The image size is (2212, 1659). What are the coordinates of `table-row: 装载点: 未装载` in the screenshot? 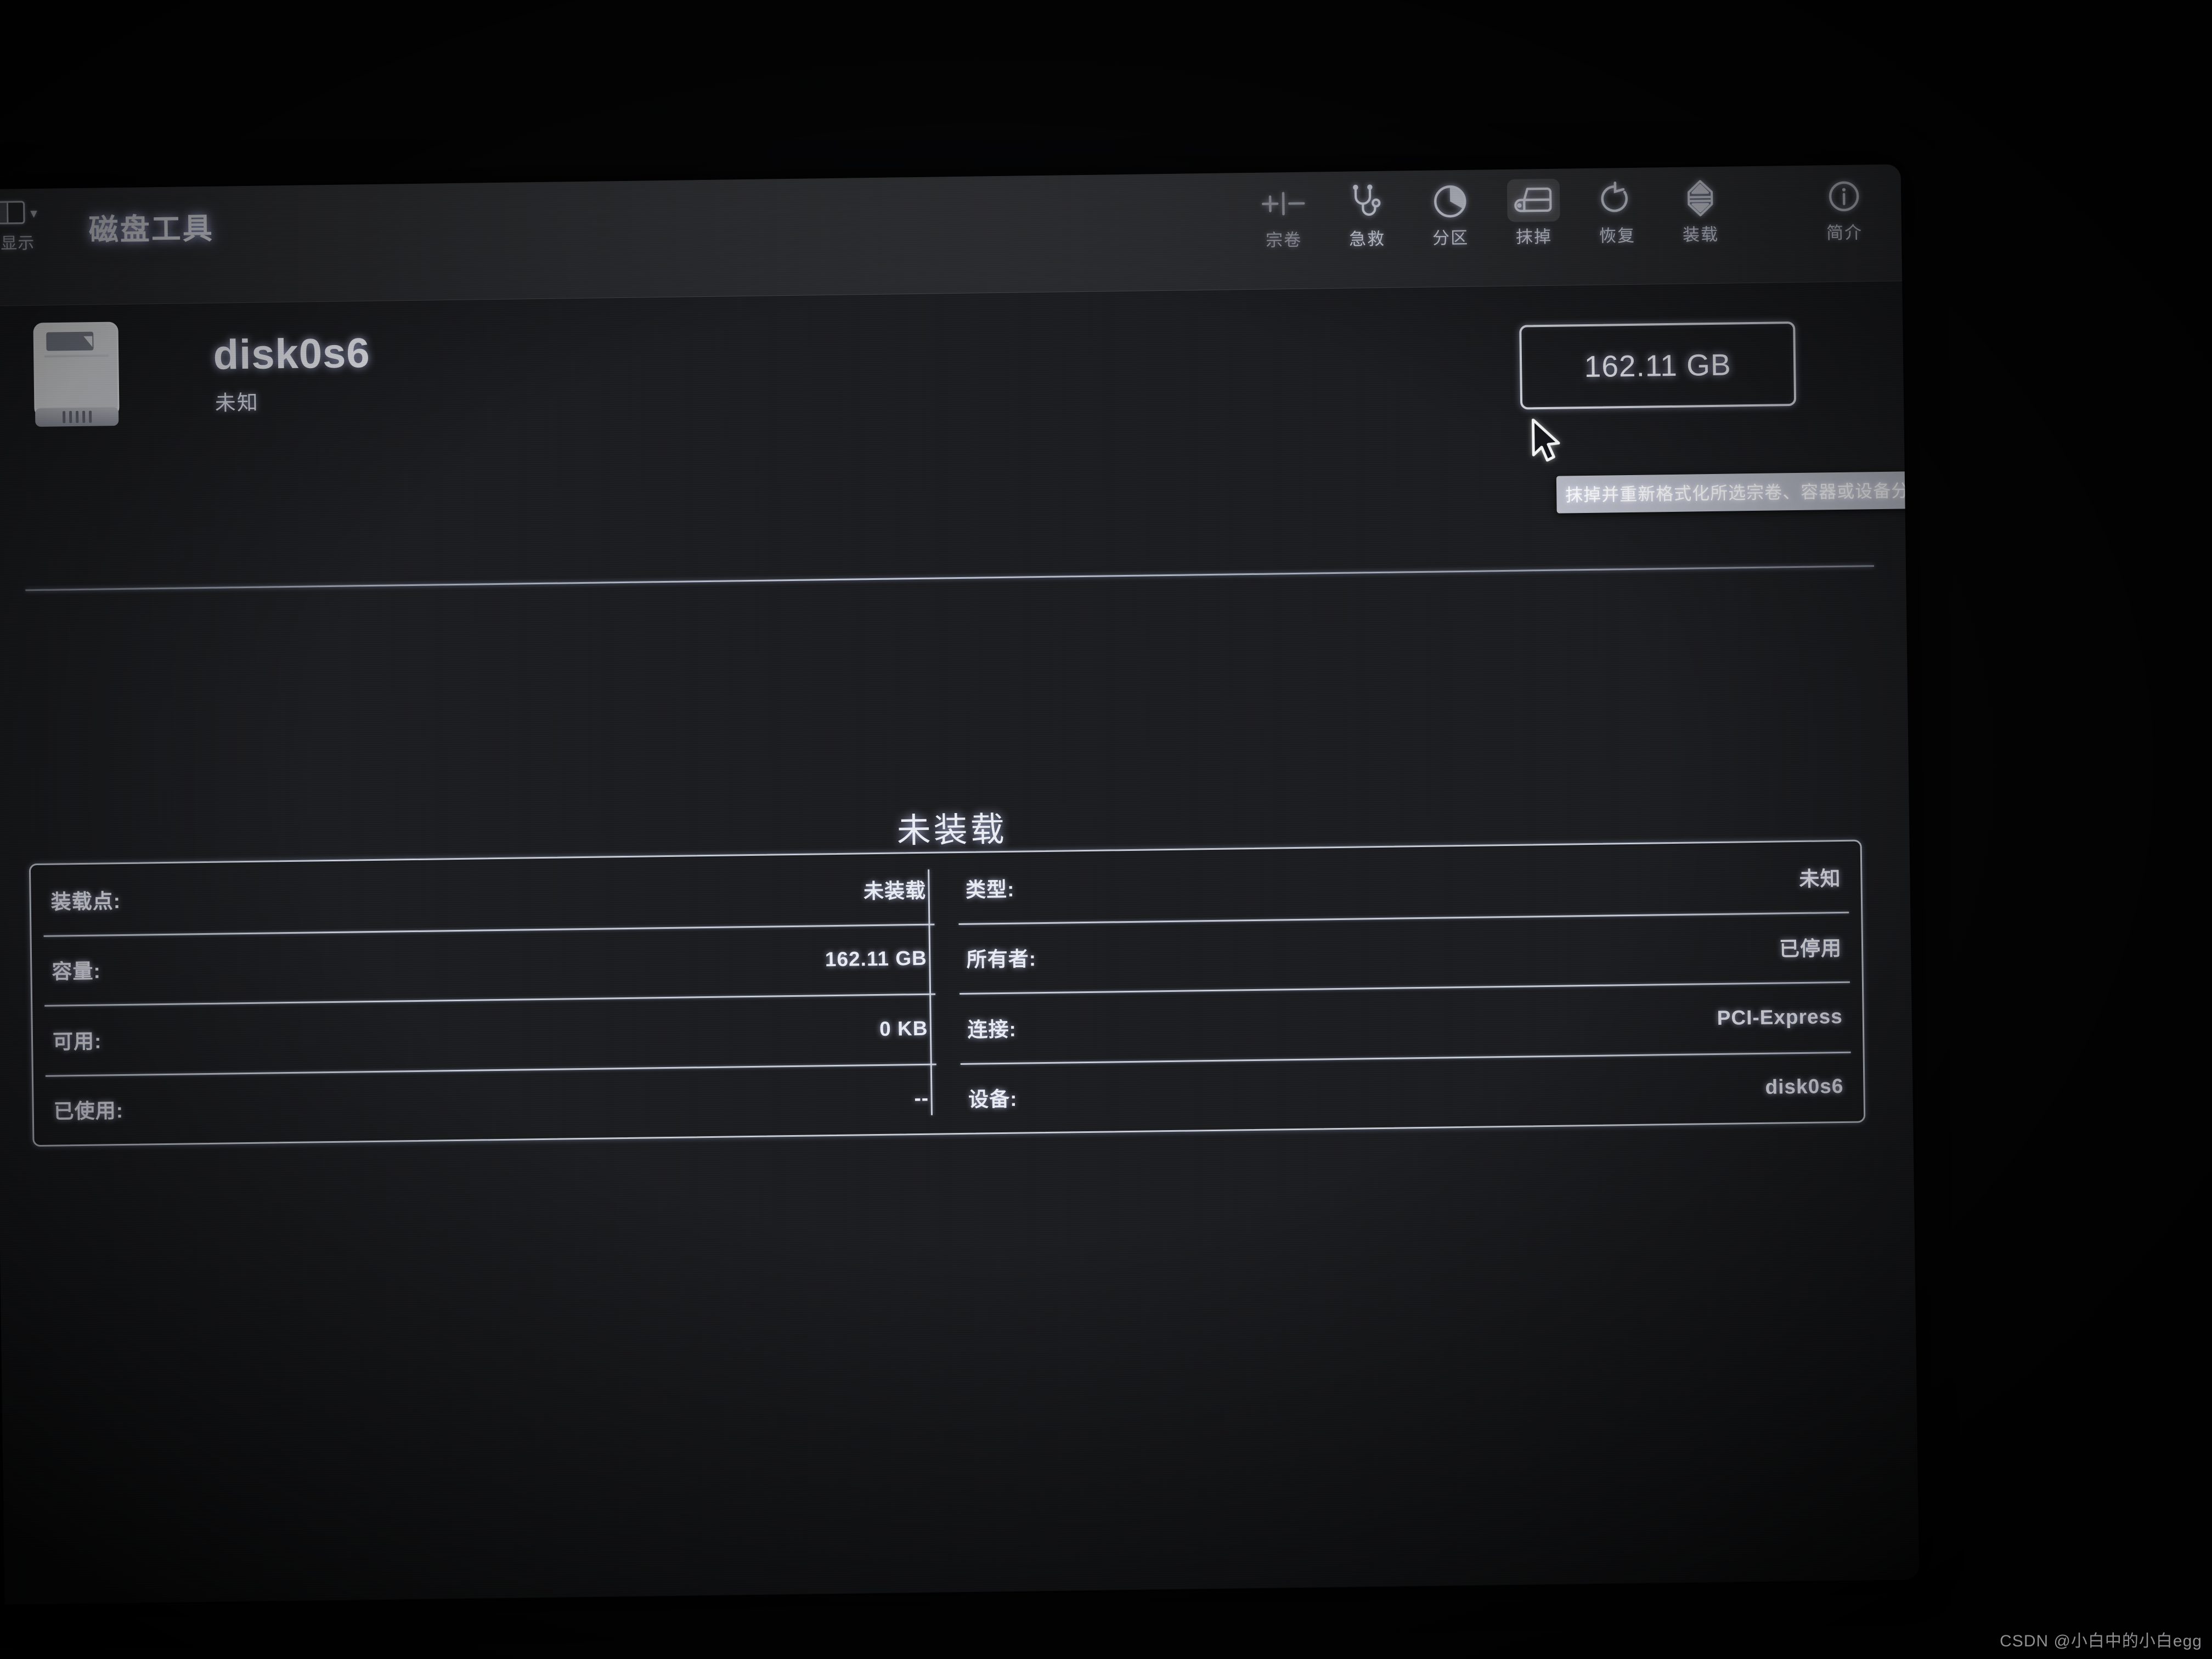 It's located at (489, 894).